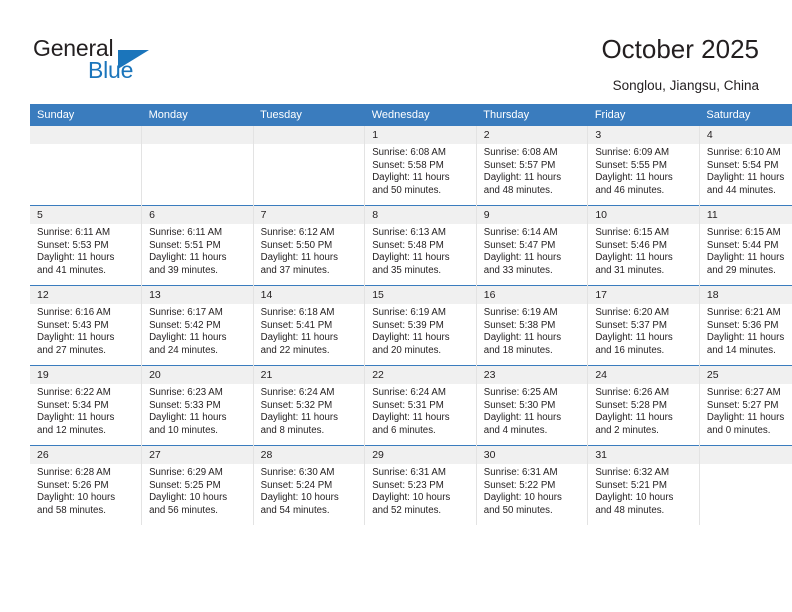  Describe the element at coordinates (643, 295) in the screenshot. I see `day-number: 17` at that location.